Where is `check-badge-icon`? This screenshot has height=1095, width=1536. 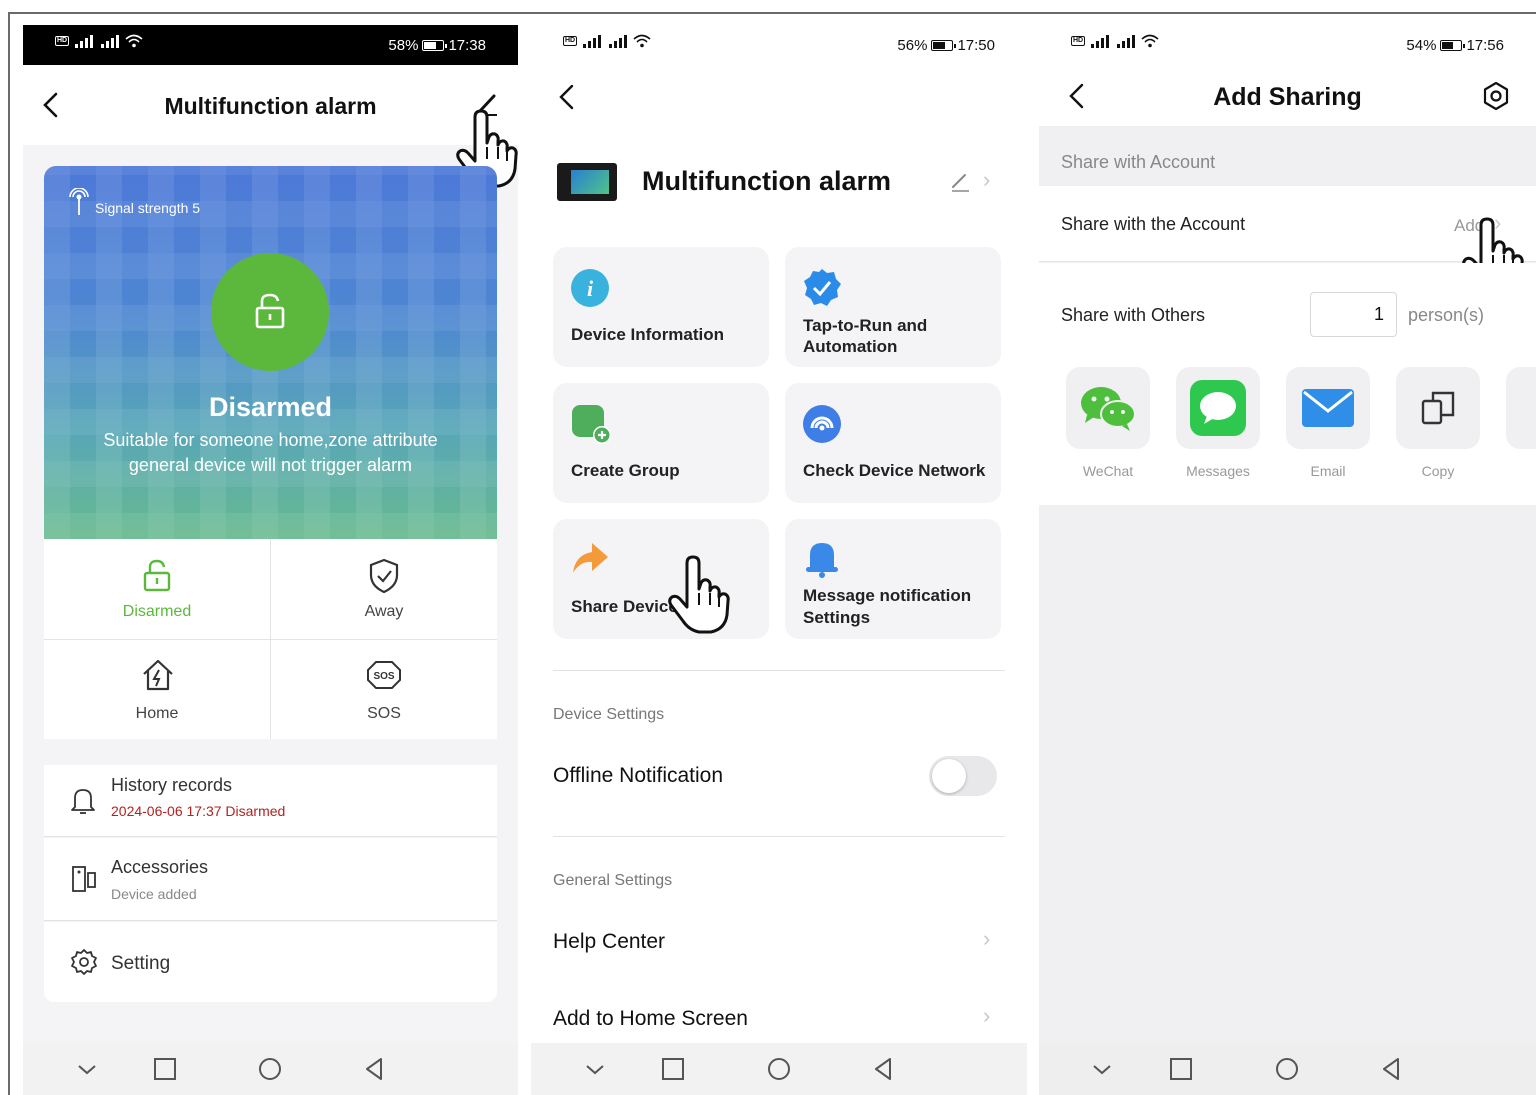
check-badge-icon is located at coordinates (822, 287).